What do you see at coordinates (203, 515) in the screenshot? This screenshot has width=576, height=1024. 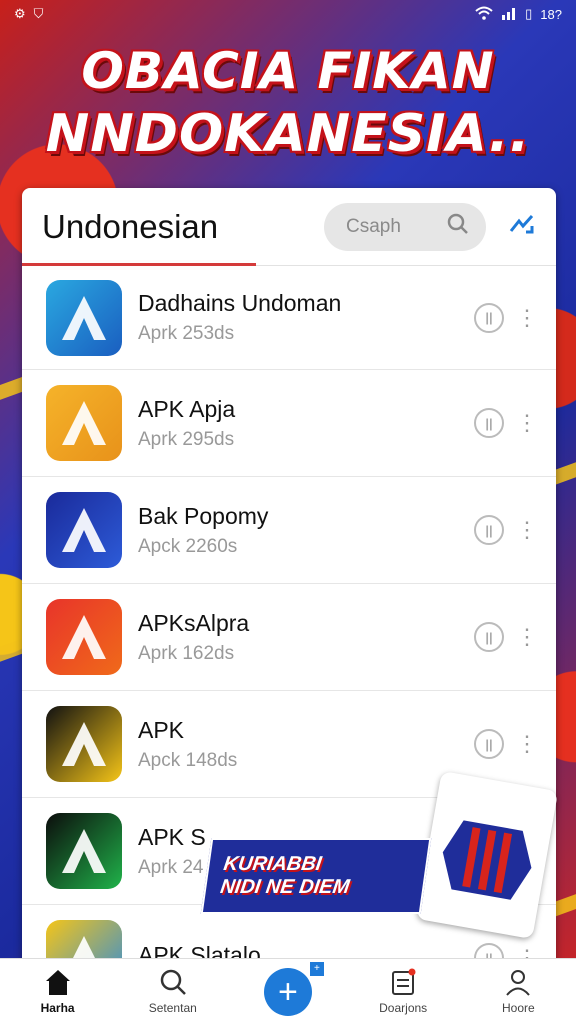 I see `app-name: Bak Popomy` at bounding box center [203, 515].